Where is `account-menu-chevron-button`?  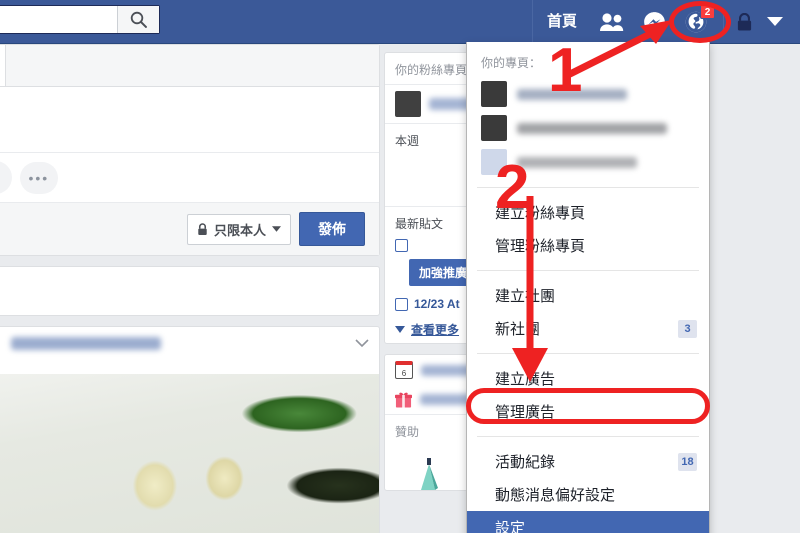 account-menu-chevron-button is located at coordinates (775, 22).